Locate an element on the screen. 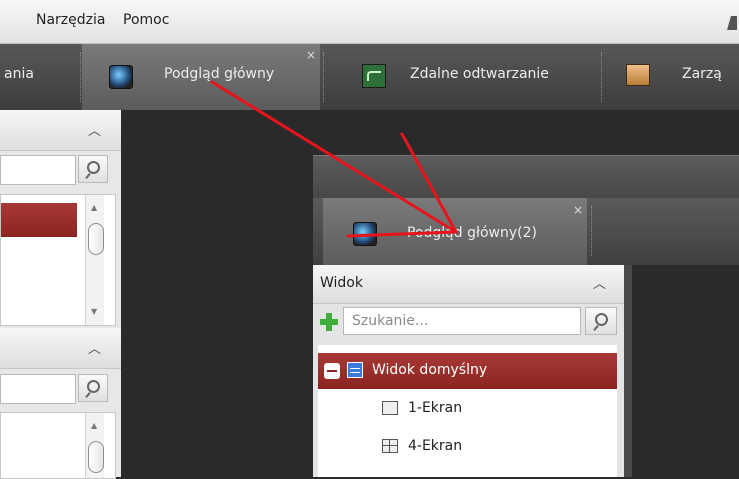 The height and width of the screenshot is (479, 739). collapse-icon is located at coordinates (332, 371).